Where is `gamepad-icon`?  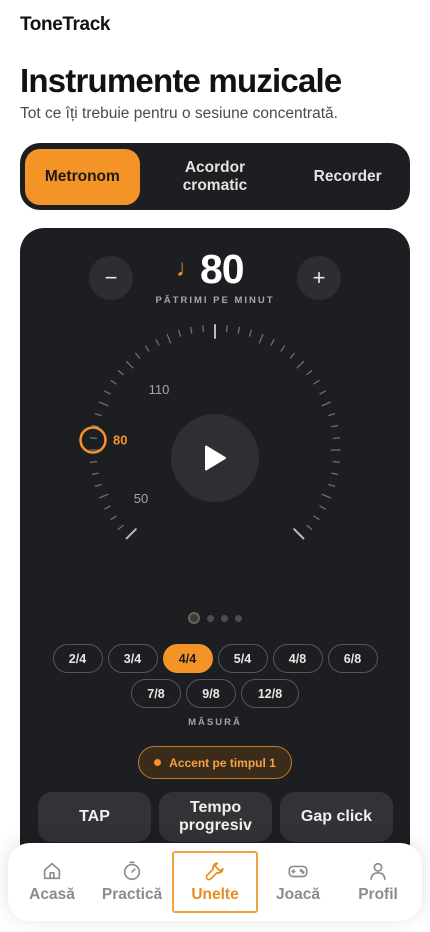
gamepad-icon is located at coordinates (298, 871).